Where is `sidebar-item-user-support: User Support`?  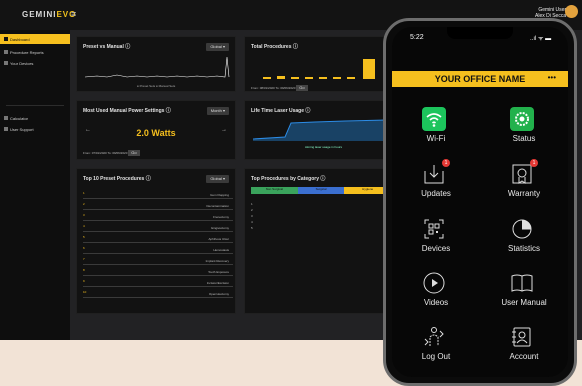 sidebar-item-user-support: User Support is located at coordinates (35, 129).